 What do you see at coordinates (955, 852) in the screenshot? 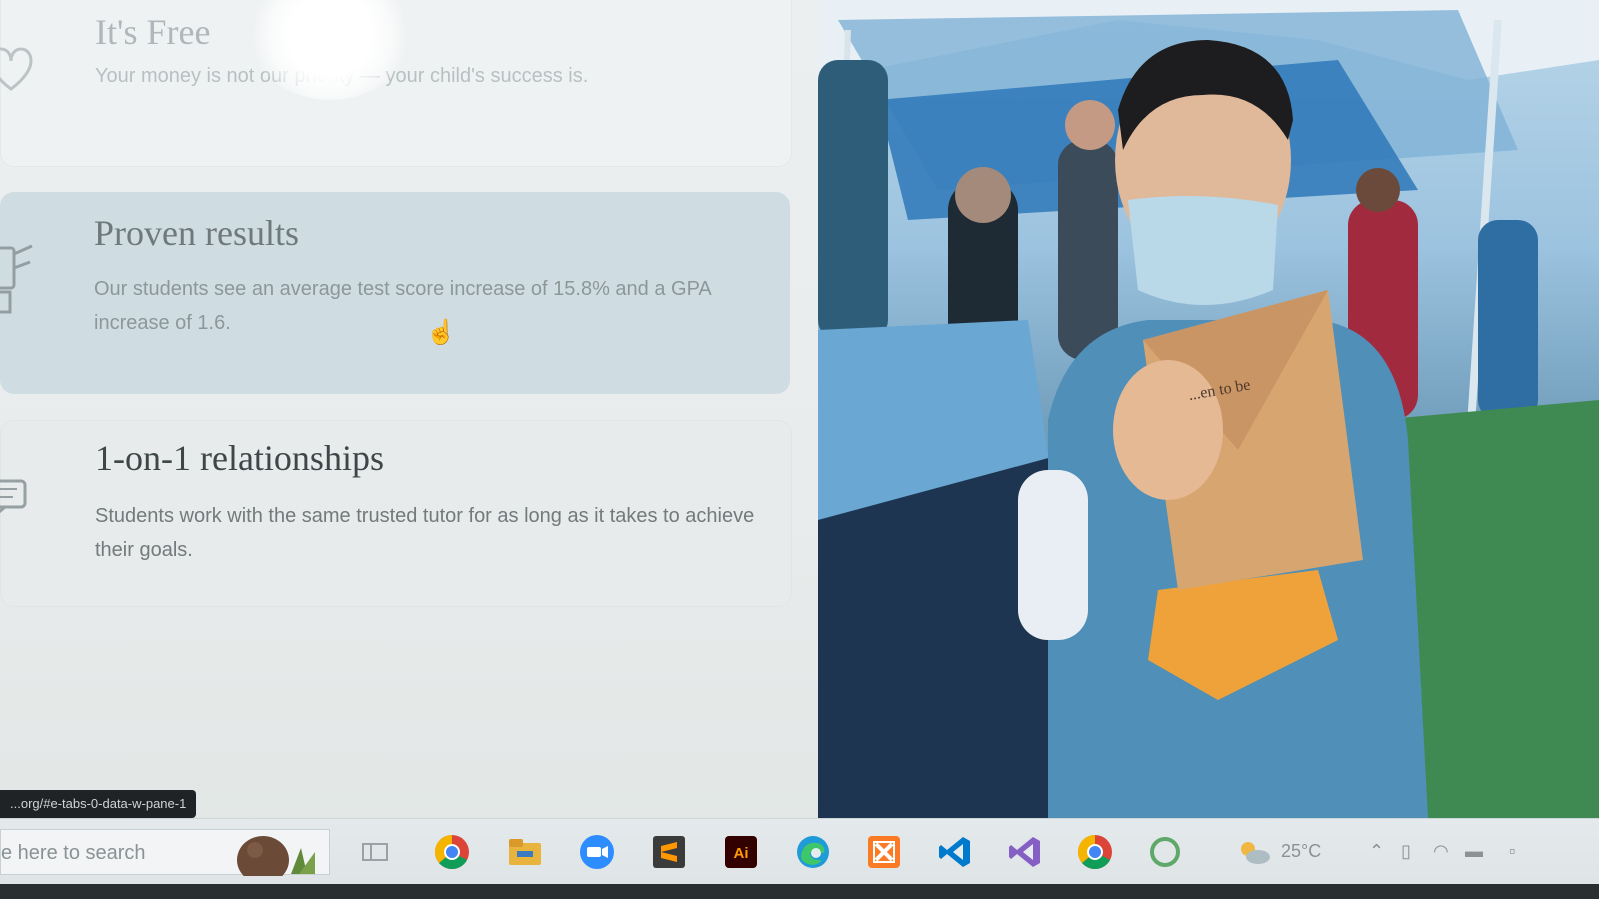
I see `vscode-icon` at bounding box center [955, 852].